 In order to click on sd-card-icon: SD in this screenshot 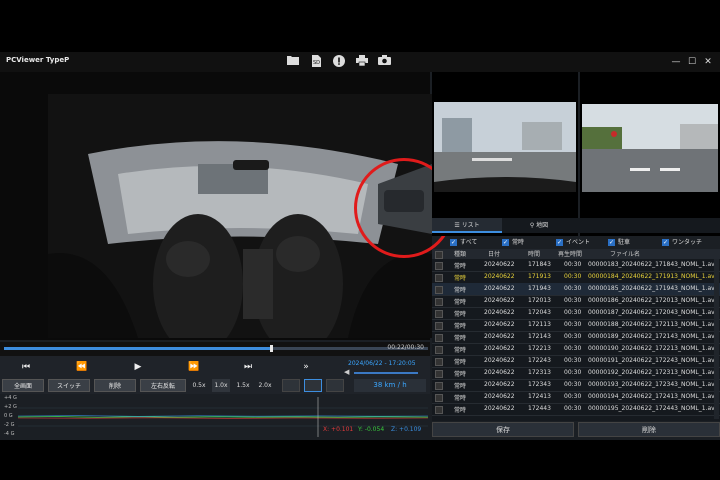, I will do `click(316, 62)`.